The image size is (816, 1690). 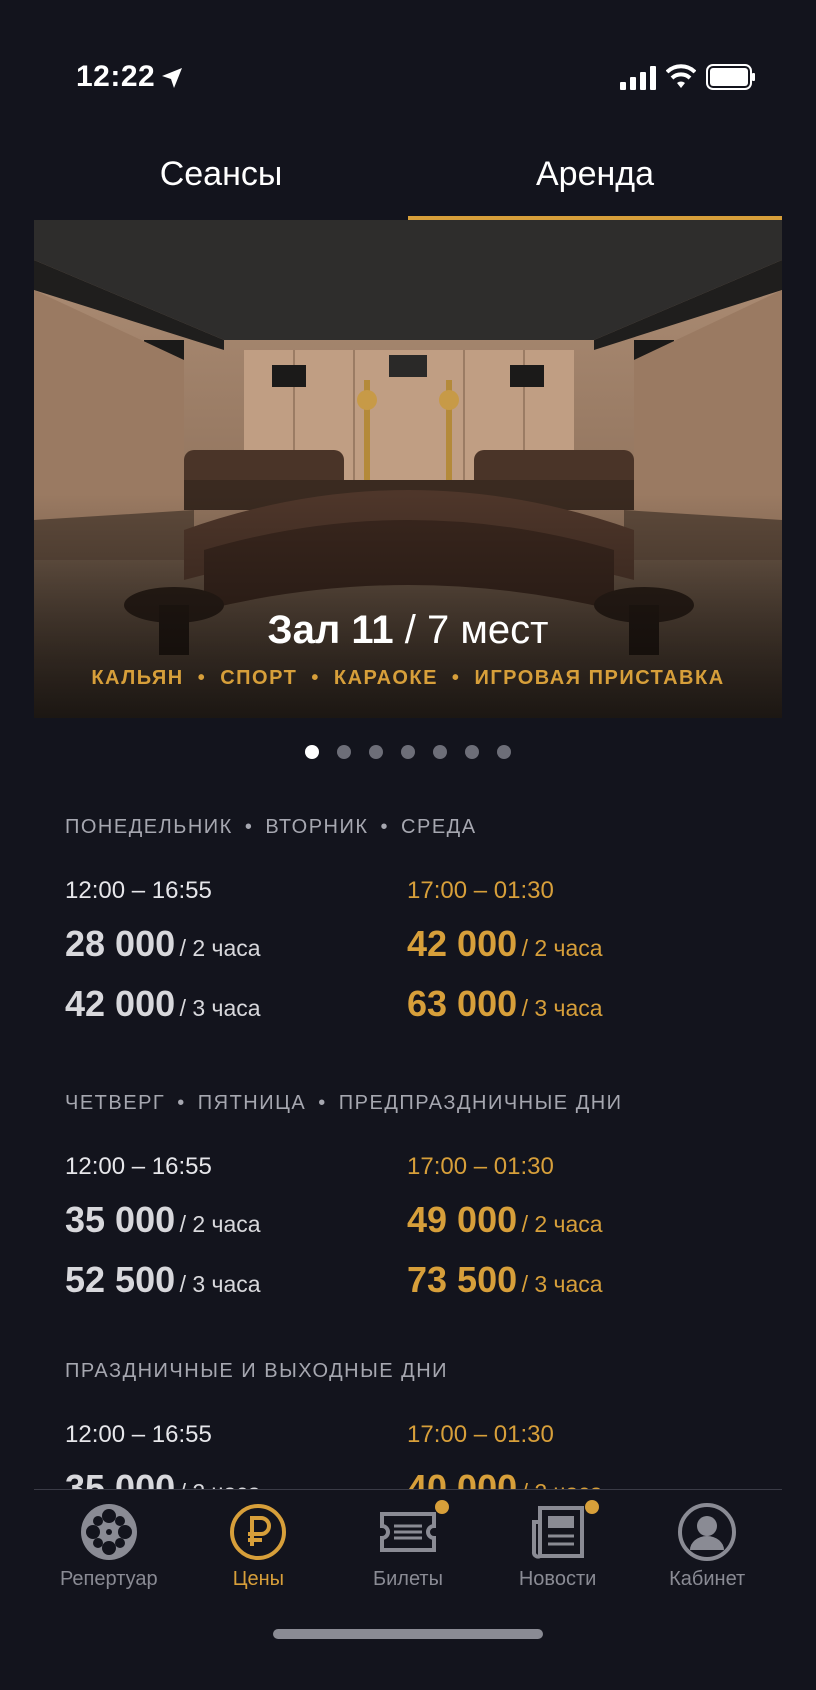 What do you see at coordinates (730, 77) in the screenshot?
I see `battery-icon` at bounding box center [730, 77].